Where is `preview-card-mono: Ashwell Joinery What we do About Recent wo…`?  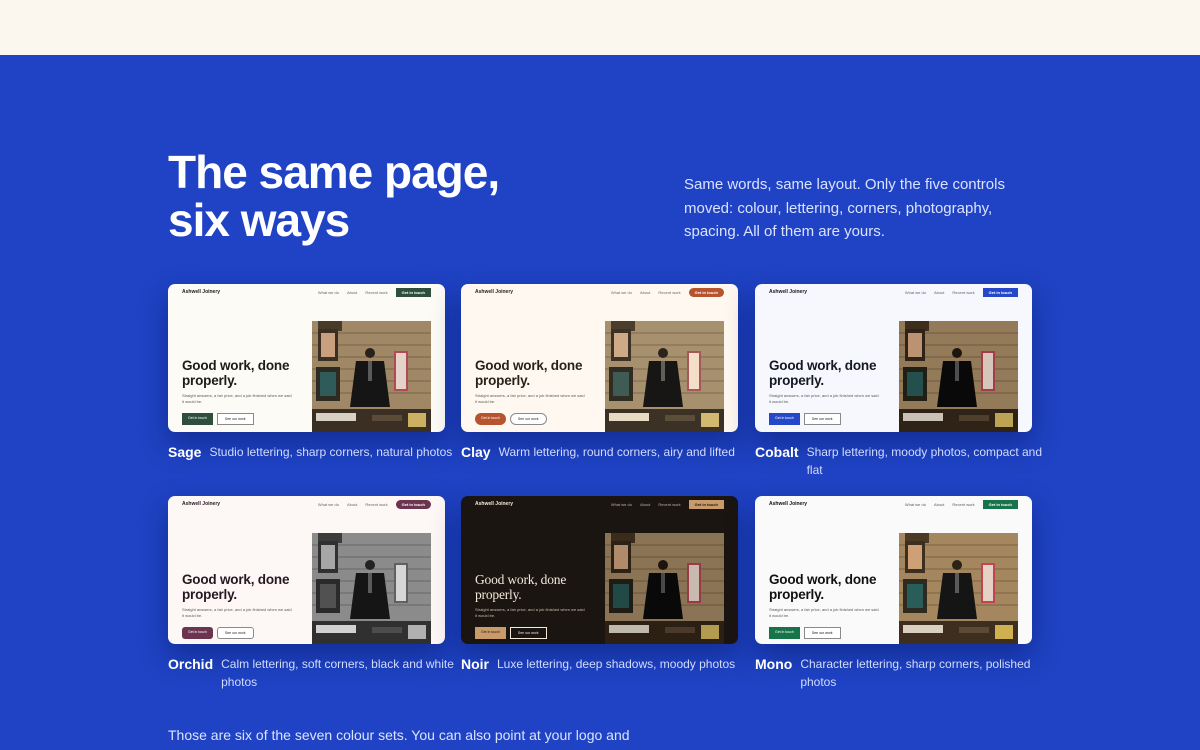
preview-card-mono: Ashwell Joinery What we do About Recent wo… is located at coordinates (893, 570).